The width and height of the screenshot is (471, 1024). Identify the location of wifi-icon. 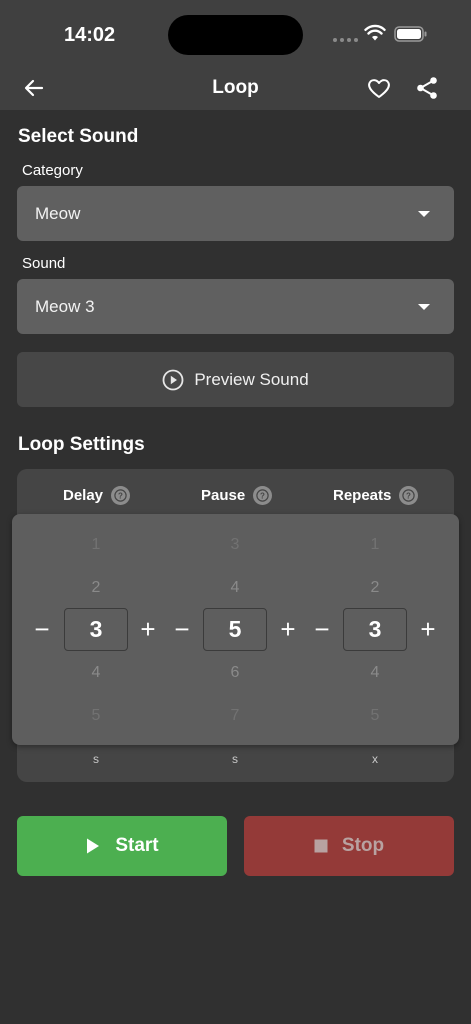
(375, 32).